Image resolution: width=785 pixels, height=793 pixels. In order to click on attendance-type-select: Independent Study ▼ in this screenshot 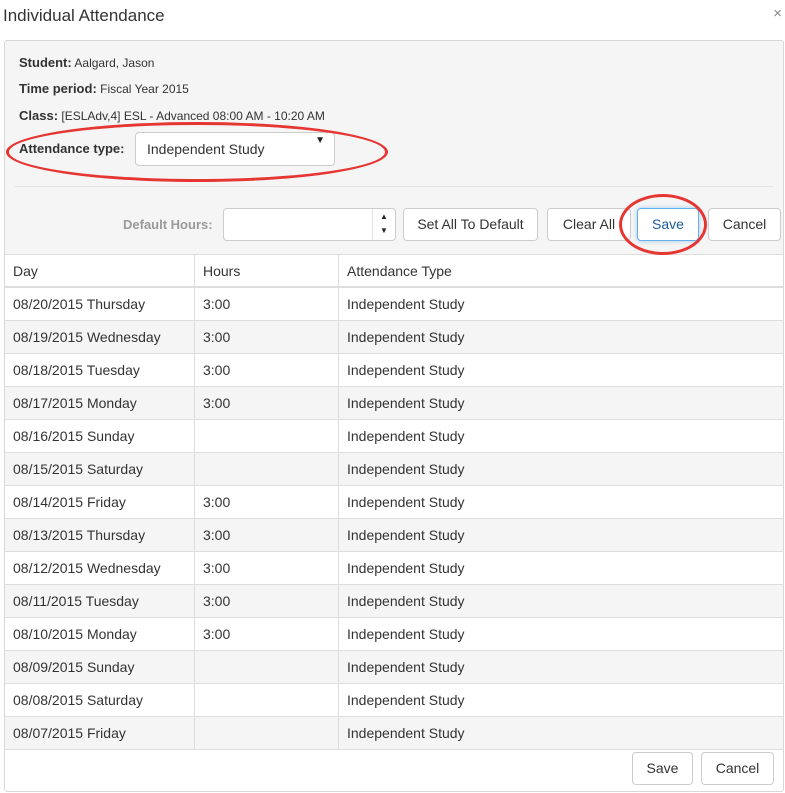, I will do `click(235, 149)`.